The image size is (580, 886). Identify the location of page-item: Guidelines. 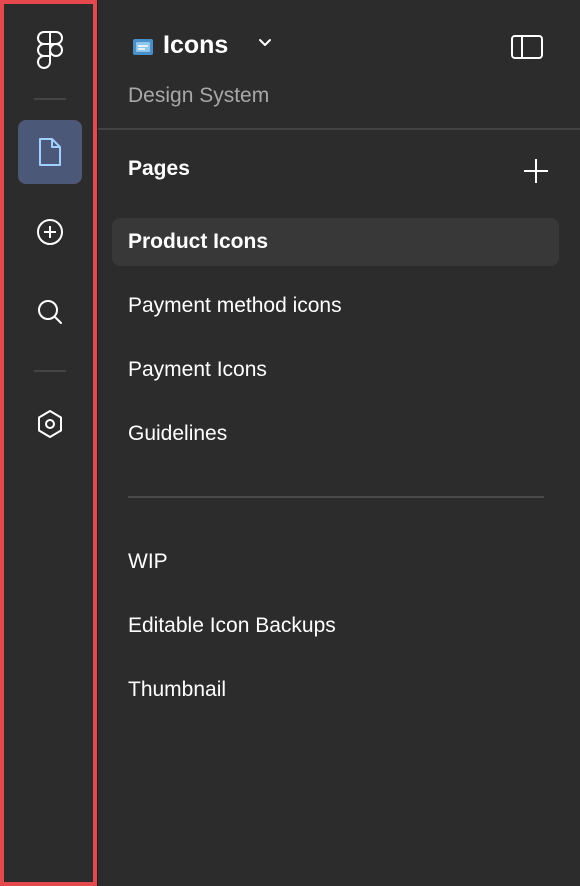
(335, 434).